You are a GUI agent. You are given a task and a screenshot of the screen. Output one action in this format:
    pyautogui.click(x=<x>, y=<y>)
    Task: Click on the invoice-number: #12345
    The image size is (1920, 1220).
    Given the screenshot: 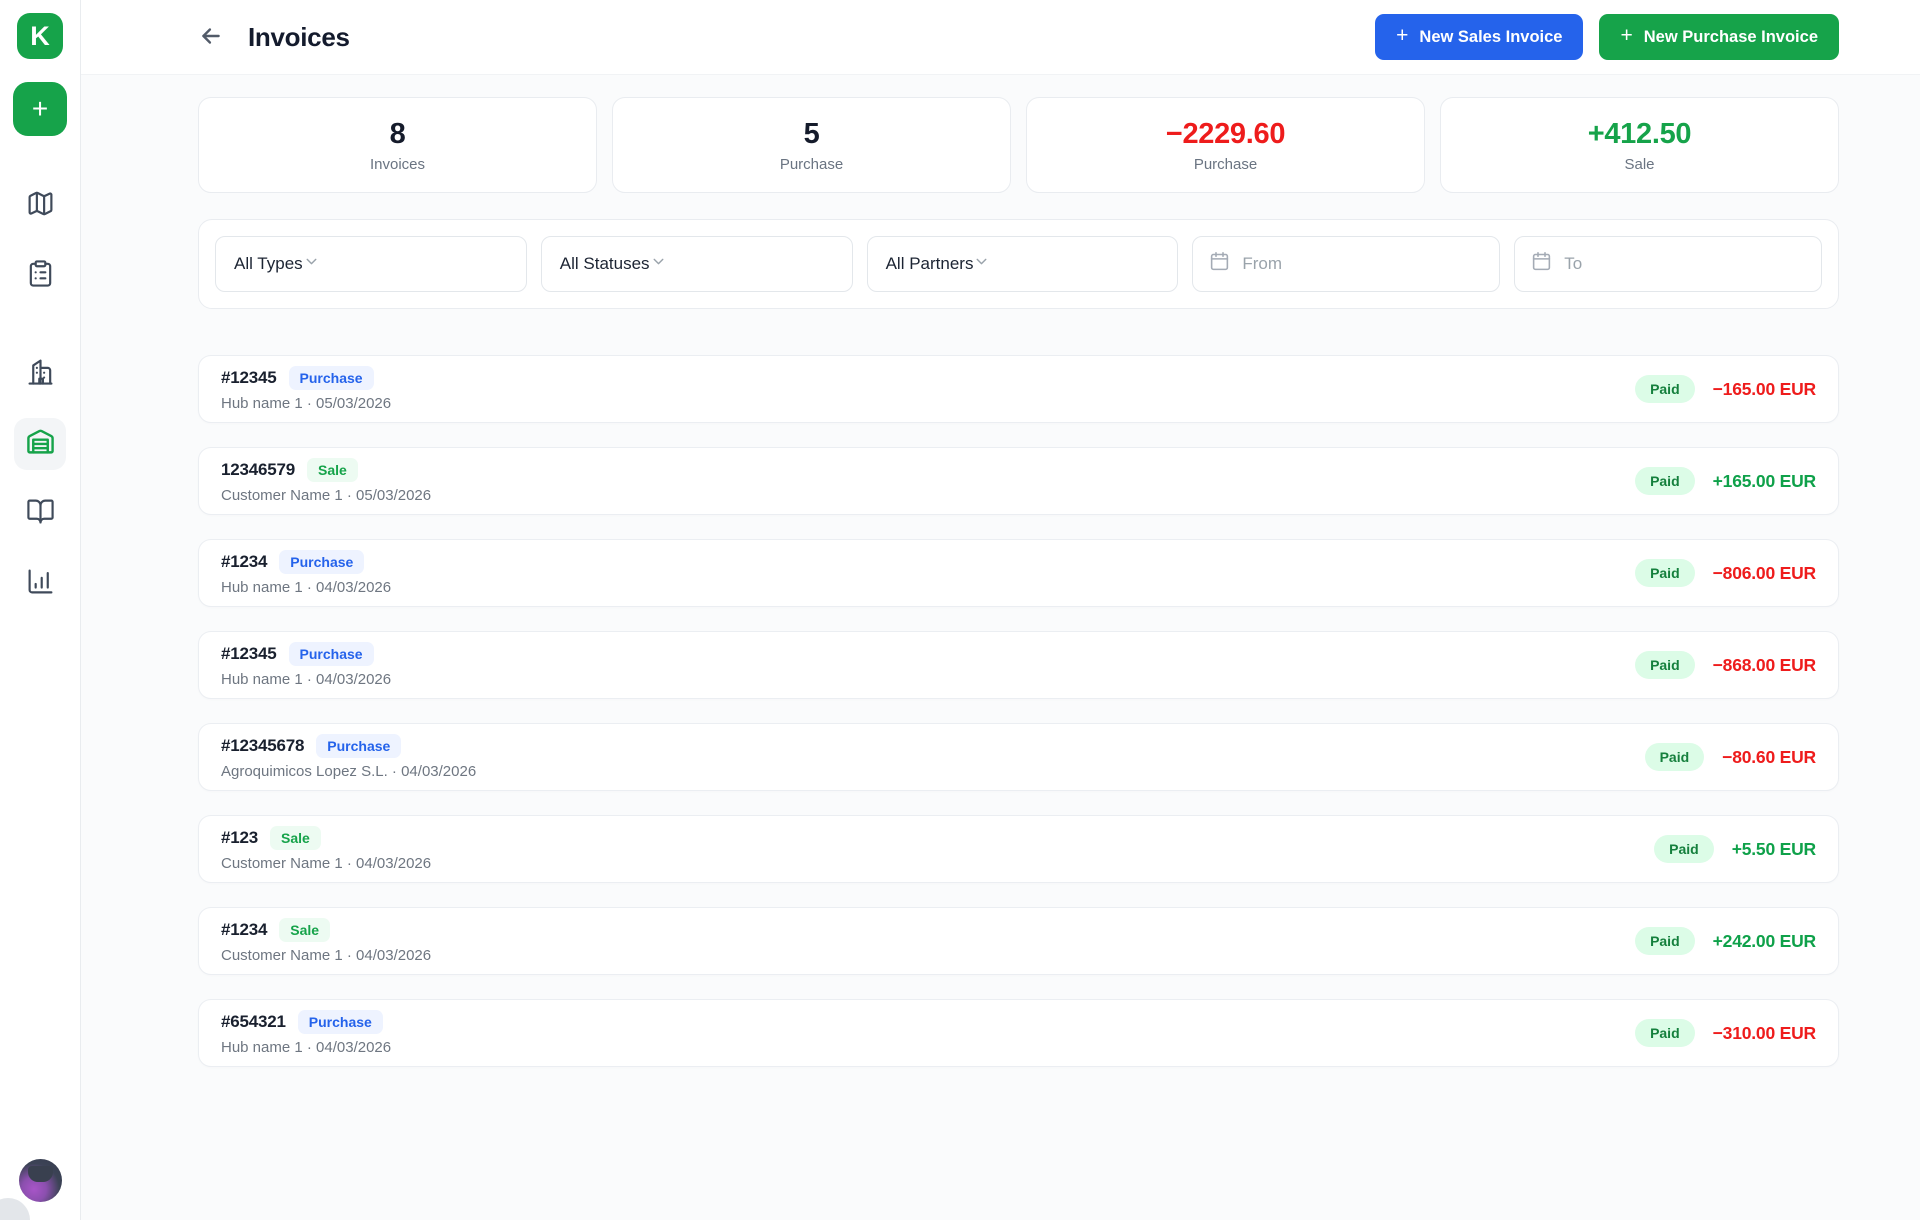 What is the action you would take?
    pyautogui.click(x=249, y=377)
    